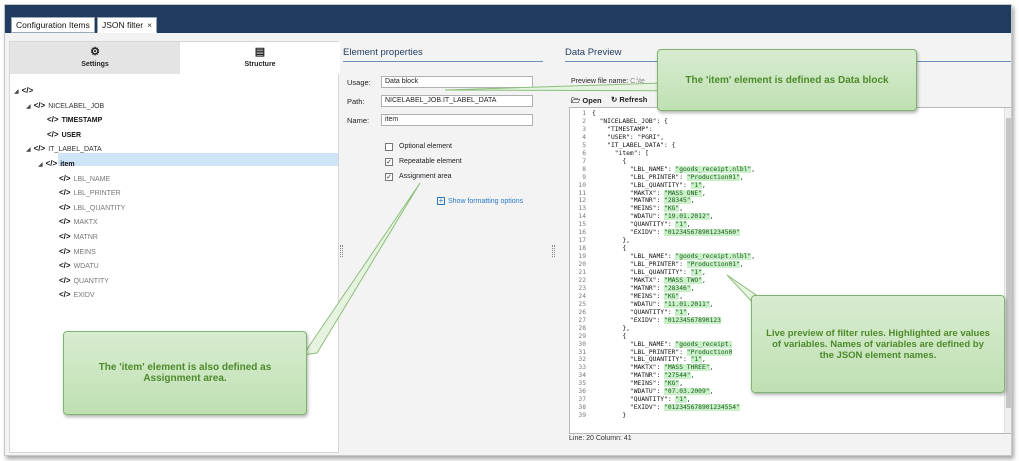 The width and height of the screenshot is (1019, 461). Describe the element at coordinates (687, 368) in the screenshot. I see `variable-value: "MASS THREE"` at that location.